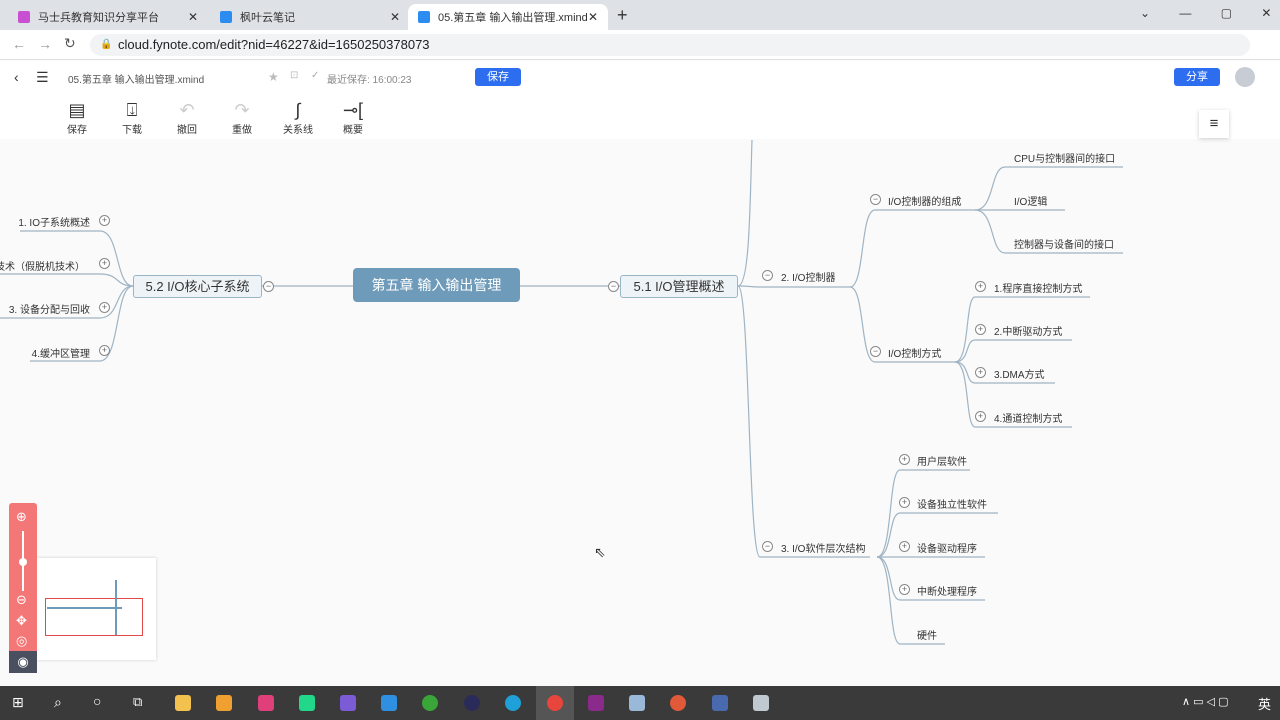  What do you see at coordinates (1030, 200) in the screenshot?
I see `node: I/O逻辑` at bounding box center [1030, 200].